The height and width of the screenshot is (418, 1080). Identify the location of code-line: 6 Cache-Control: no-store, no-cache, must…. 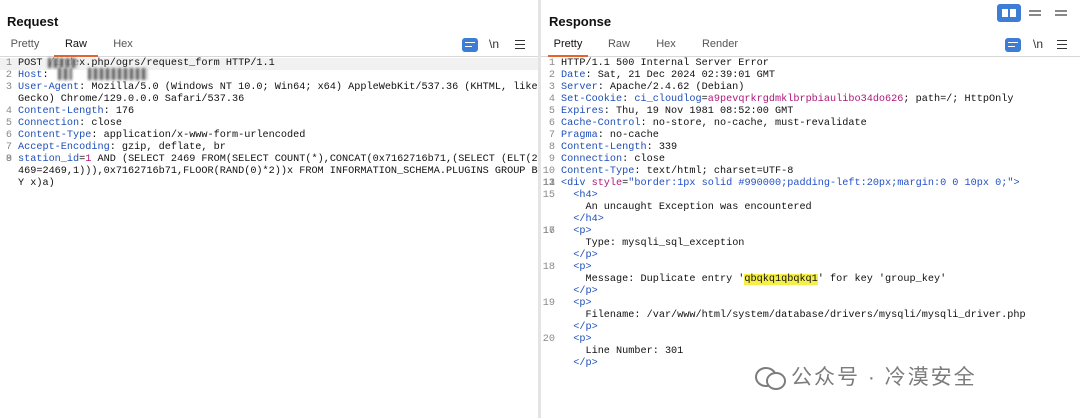
(810, 124).